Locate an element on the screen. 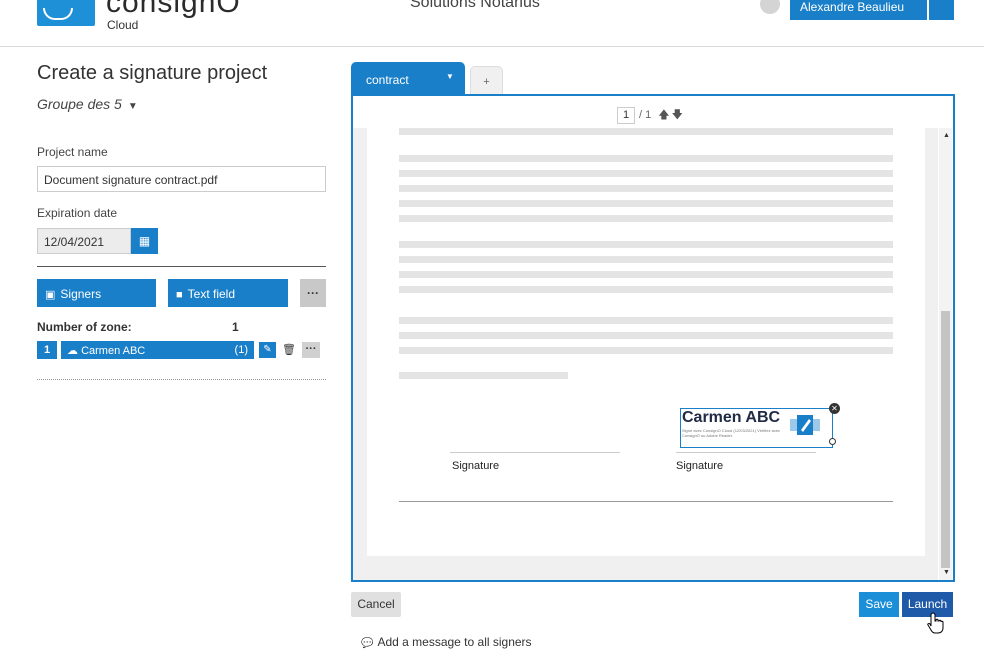 Image resolution: width=984 pixels, height=651 pixels. group-label: Groupe des 5 is located at coordinates (79, 104).